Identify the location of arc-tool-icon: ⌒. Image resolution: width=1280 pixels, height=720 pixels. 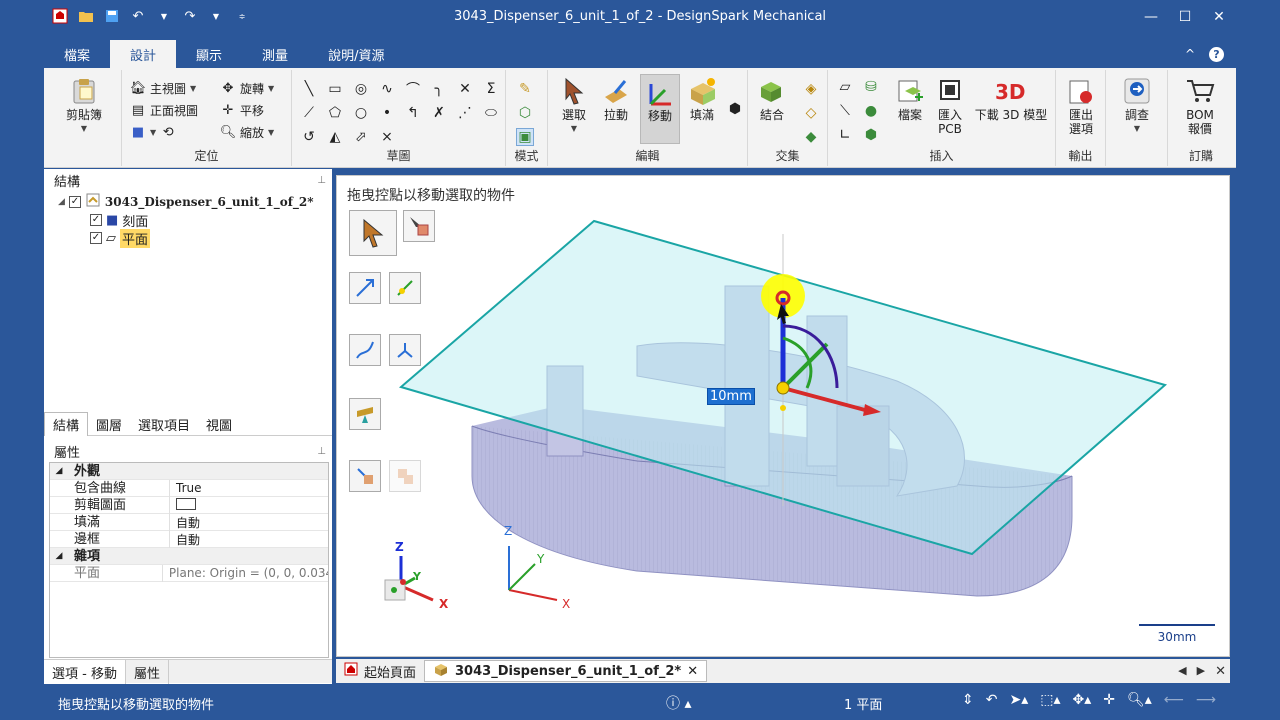
(413, 89).